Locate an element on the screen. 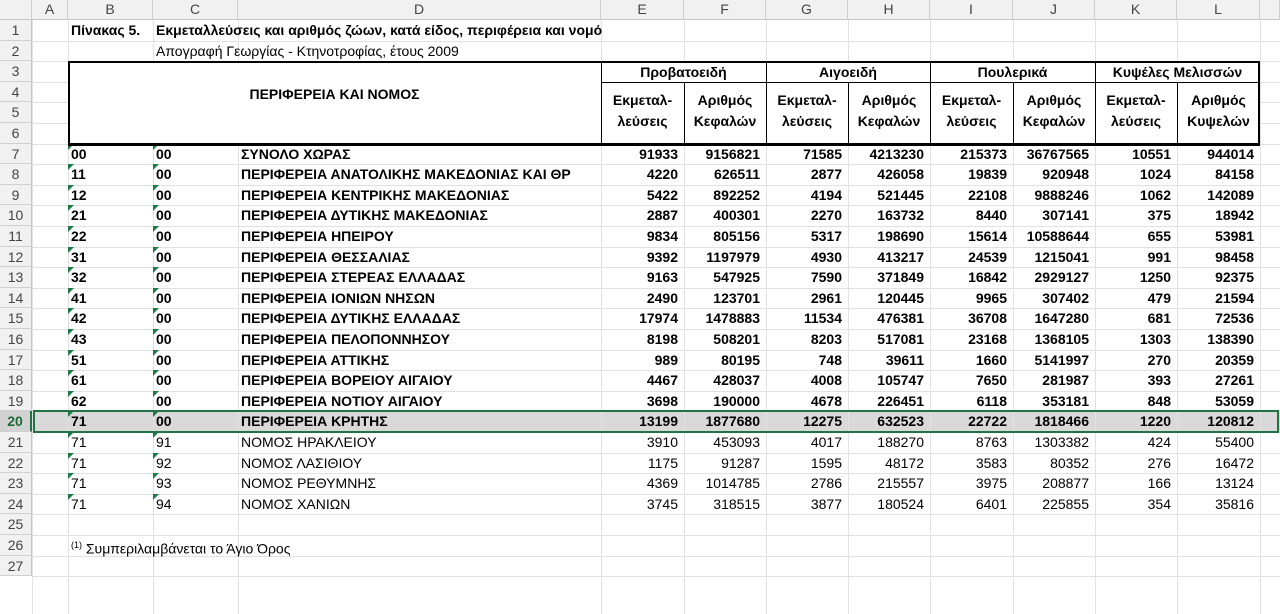  code-prefecture-cell: 91 is located at coordinates (195, 442).